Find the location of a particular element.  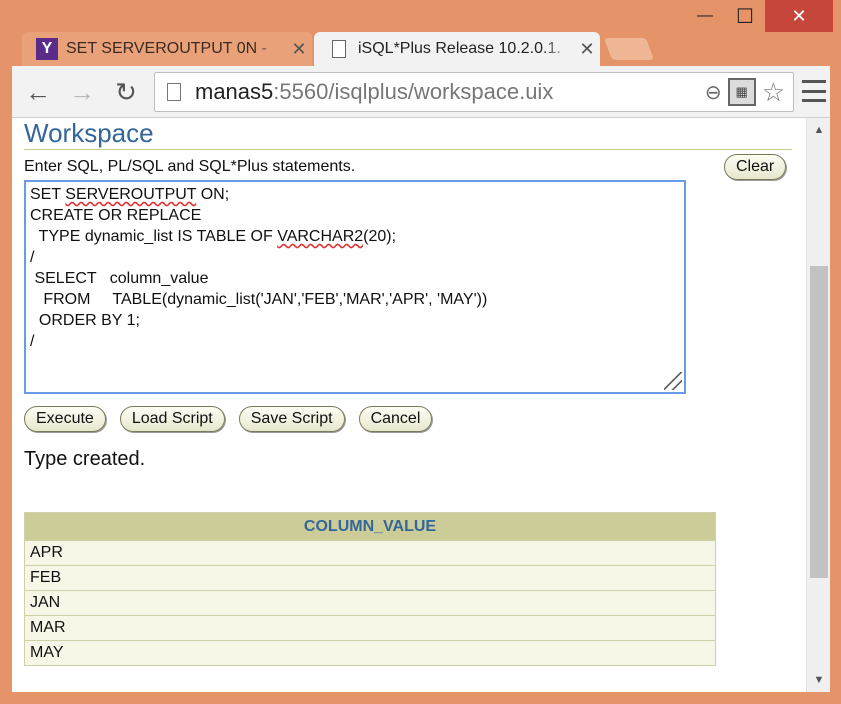

table-row: JAN is located at coordinates (370, 603).